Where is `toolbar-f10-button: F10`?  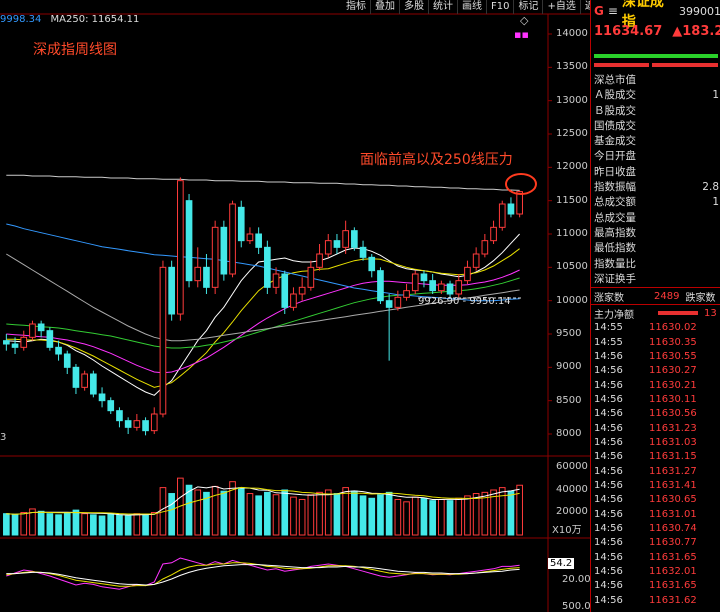
toolbar-f10-button: F10 is located at coordinates (501, 7).